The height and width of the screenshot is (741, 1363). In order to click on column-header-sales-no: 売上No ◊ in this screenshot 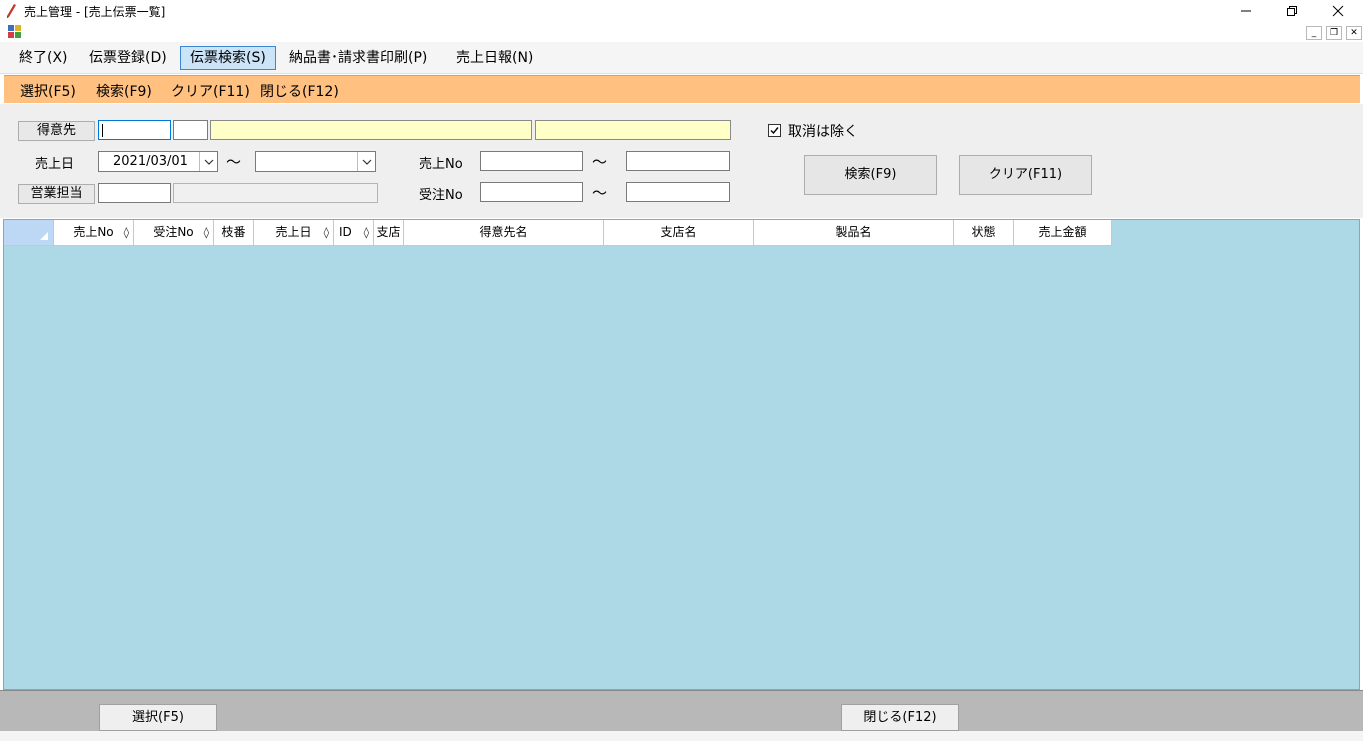, I will do `click(94, 233)`.